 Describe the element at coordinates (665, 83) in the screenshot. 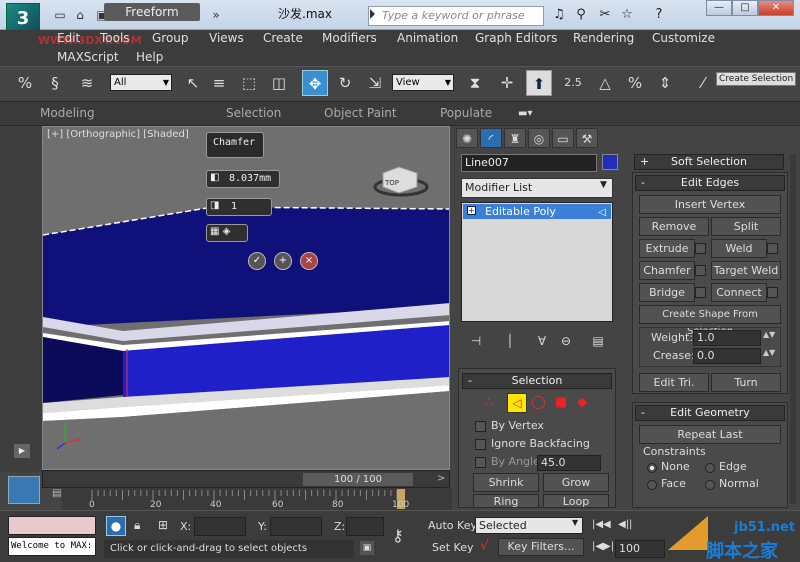

I see `spinner-snap-icon: ⇕` at that location.